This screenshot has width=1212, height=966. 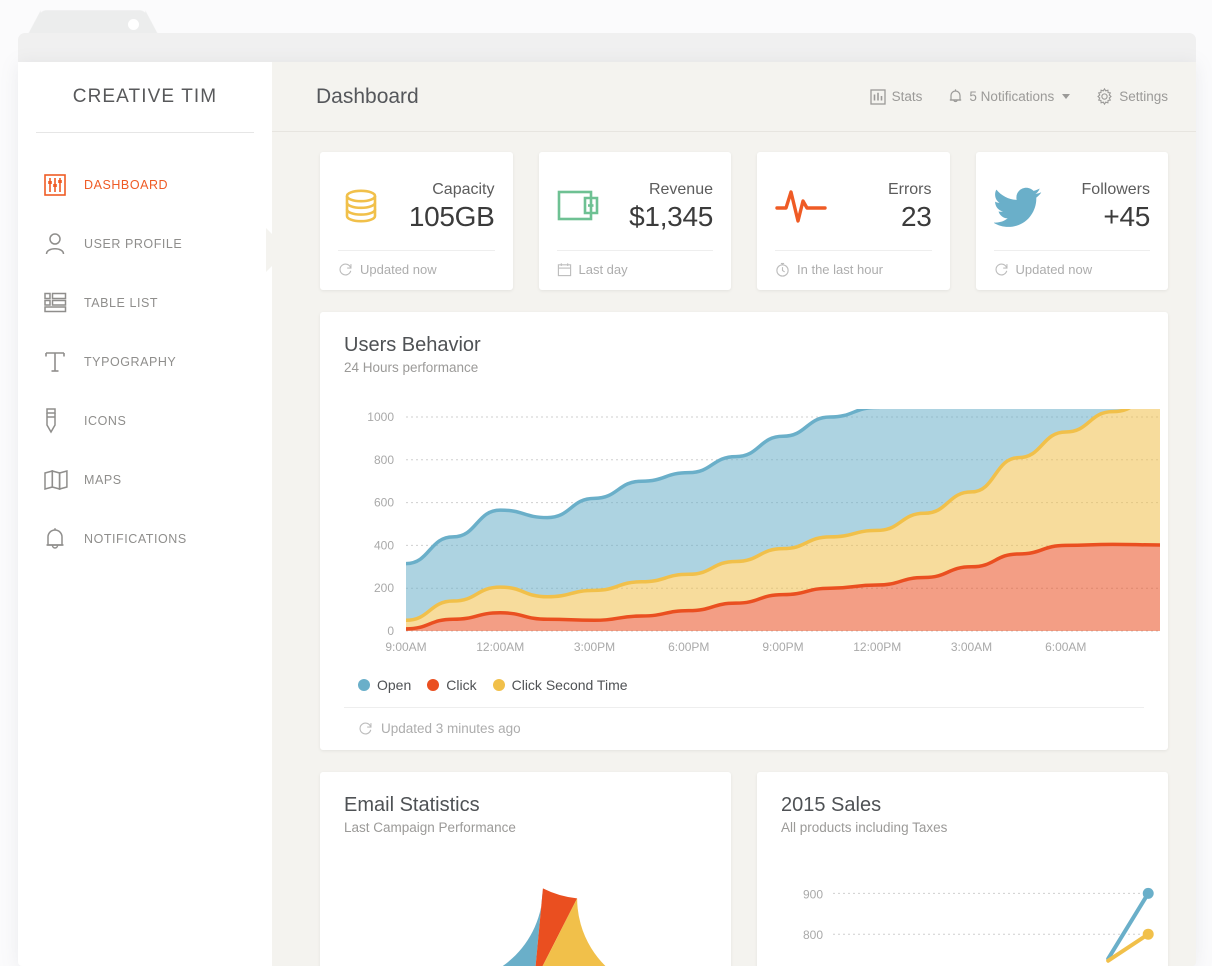 What do you see at coordinates (635, 264) in the screenshot?
I see `stat-footer: Last day` at bounding box center [635, 264].